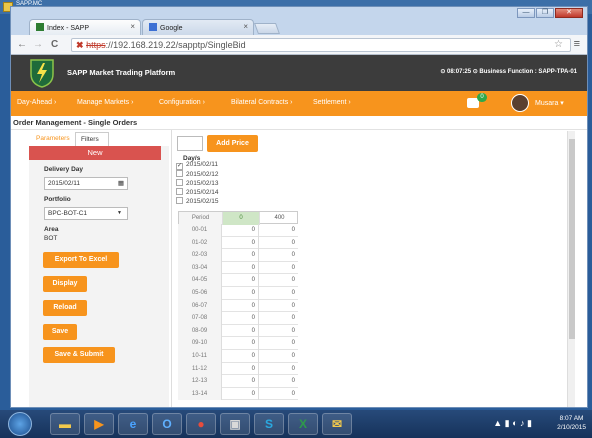  Describe the element at coordinates (81, 260) in the screenshot. I see `export-to-excel-button: Export To Excel` at that location.